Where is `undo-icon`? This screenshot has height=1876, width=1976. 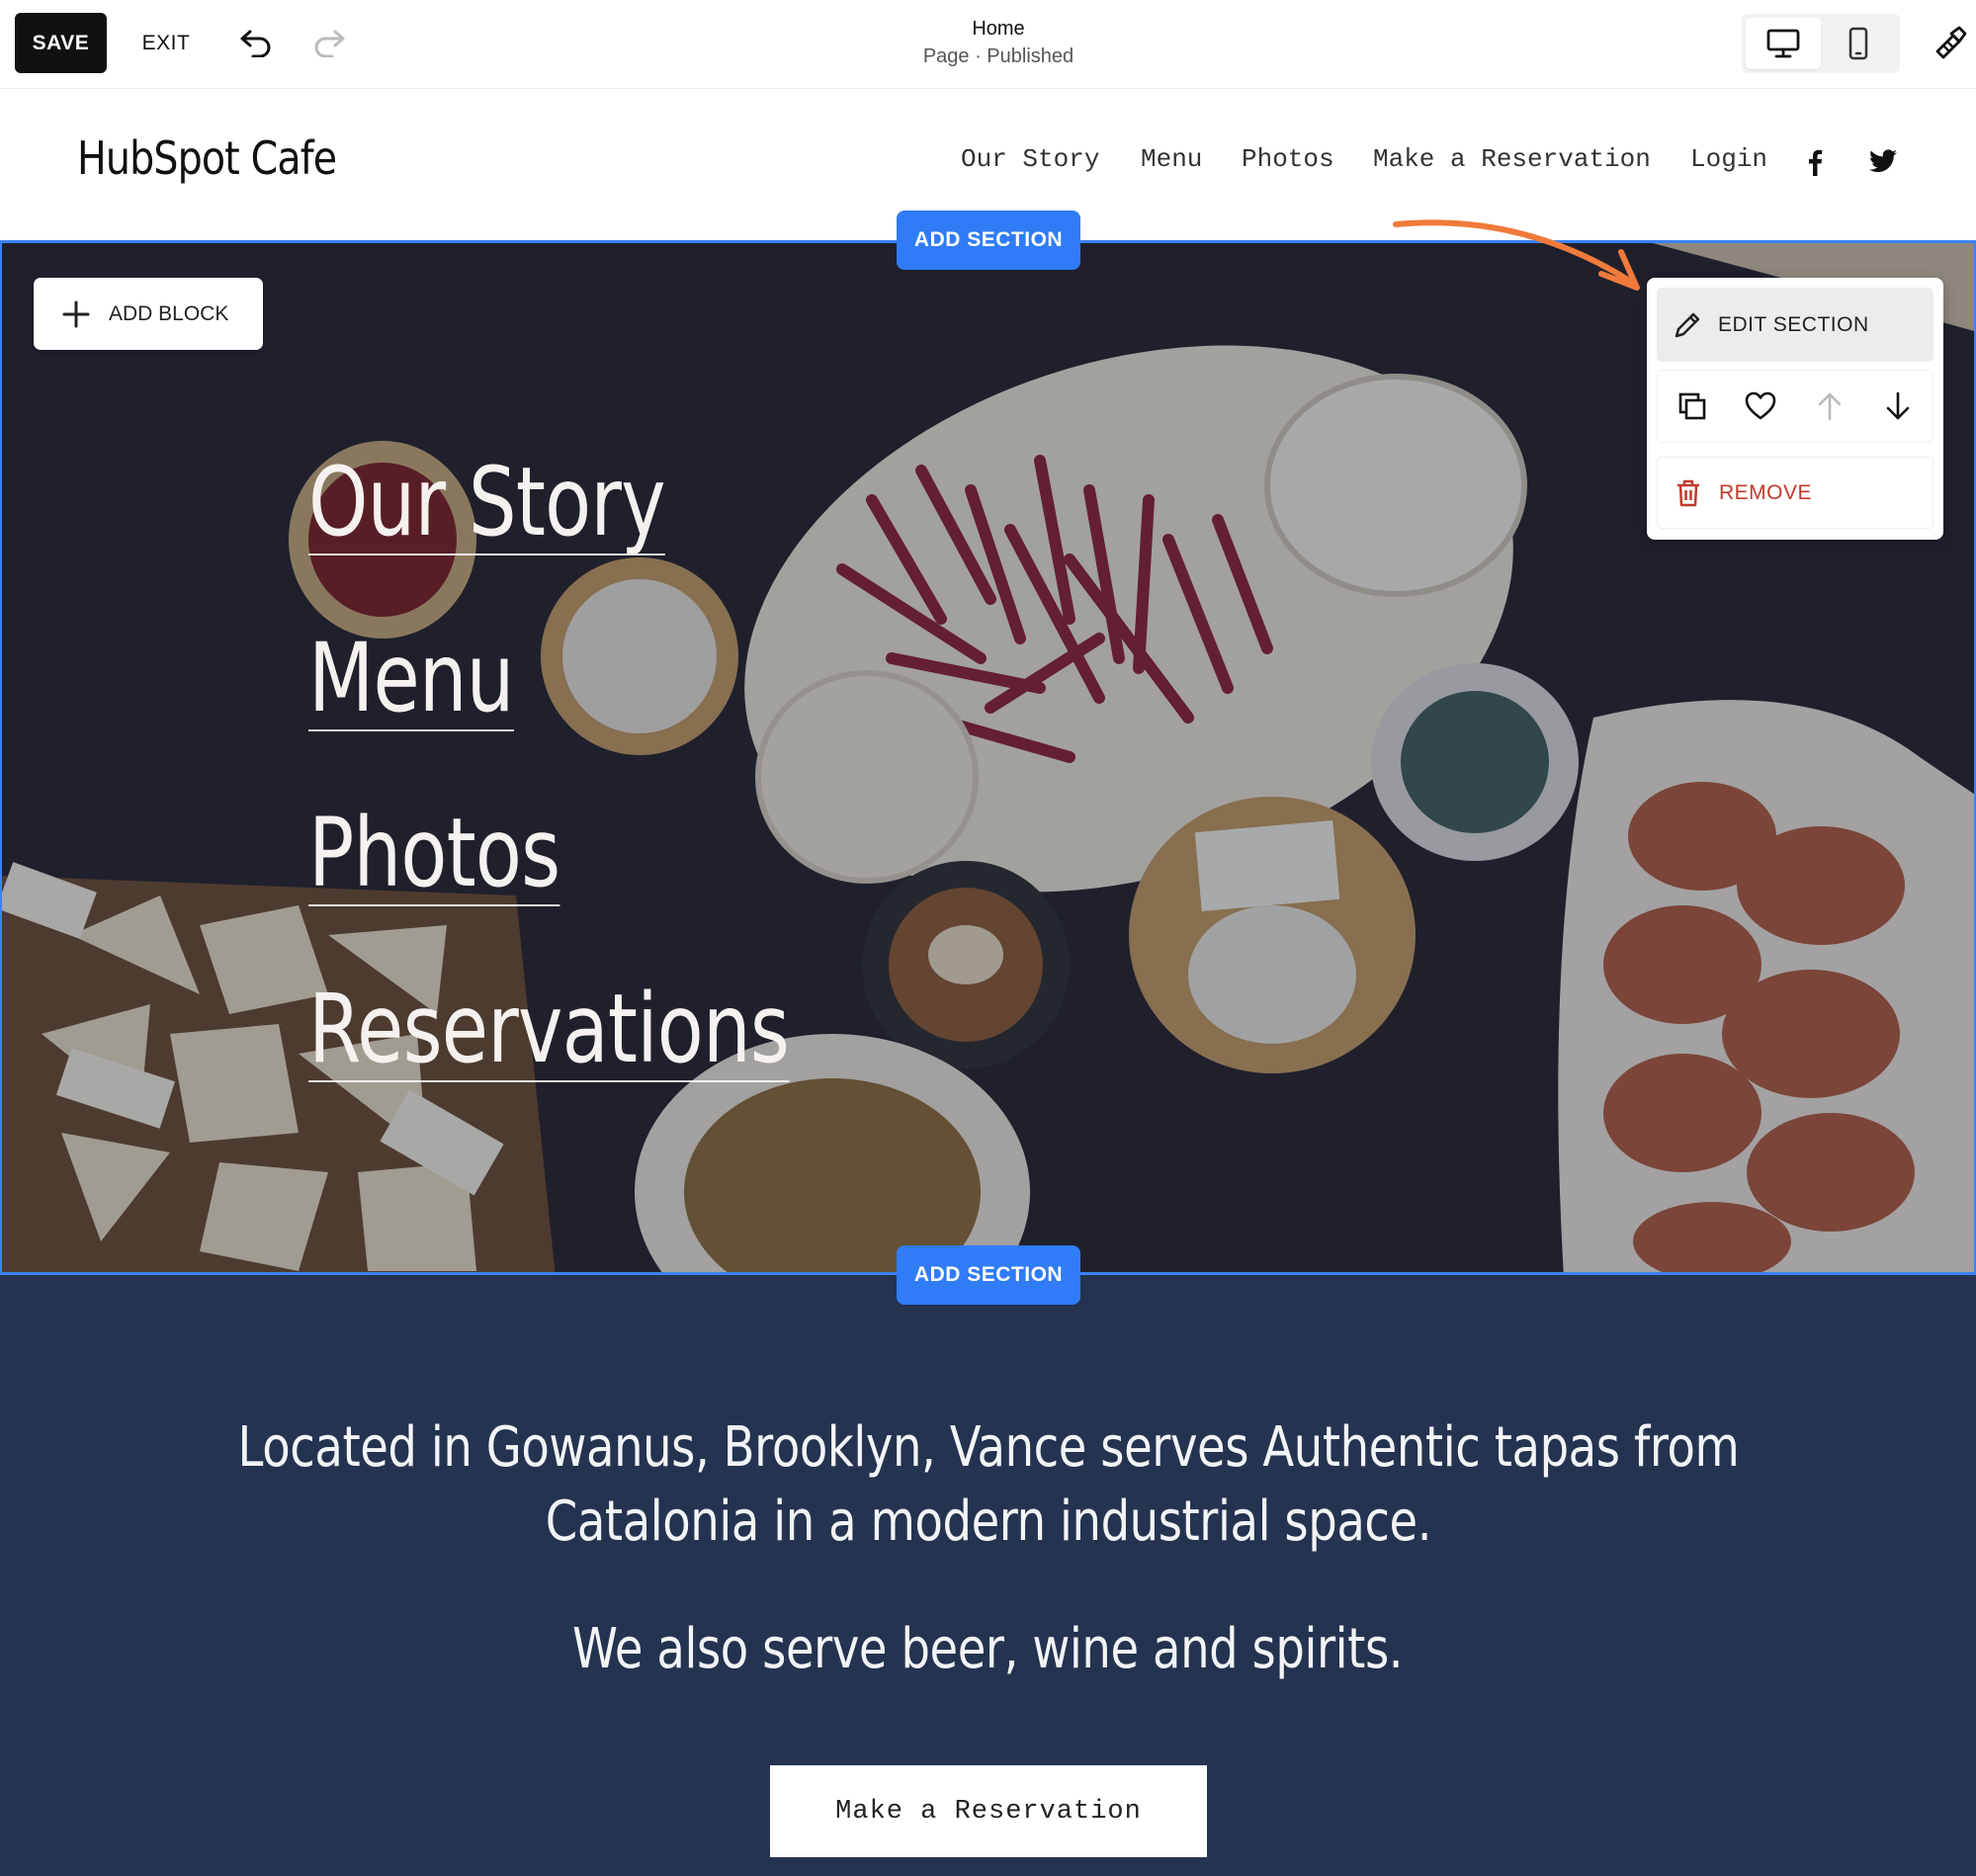 undo-icon is located at coordinates (256, 43).